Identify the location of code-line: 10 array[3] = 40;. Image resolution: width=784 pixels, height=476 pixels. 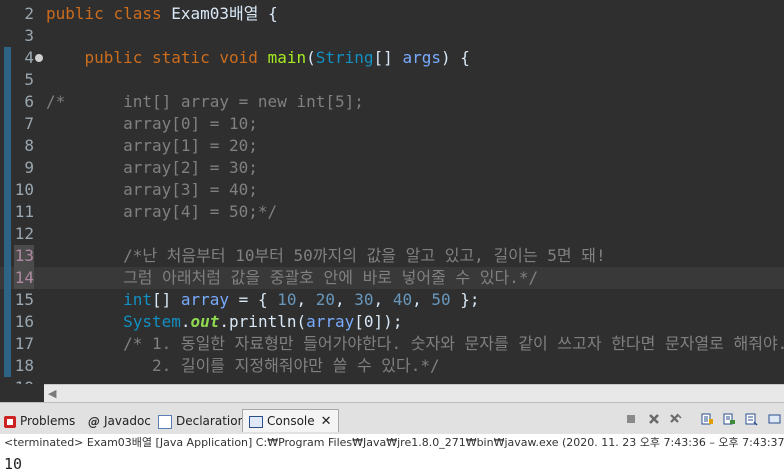
(392, 190).